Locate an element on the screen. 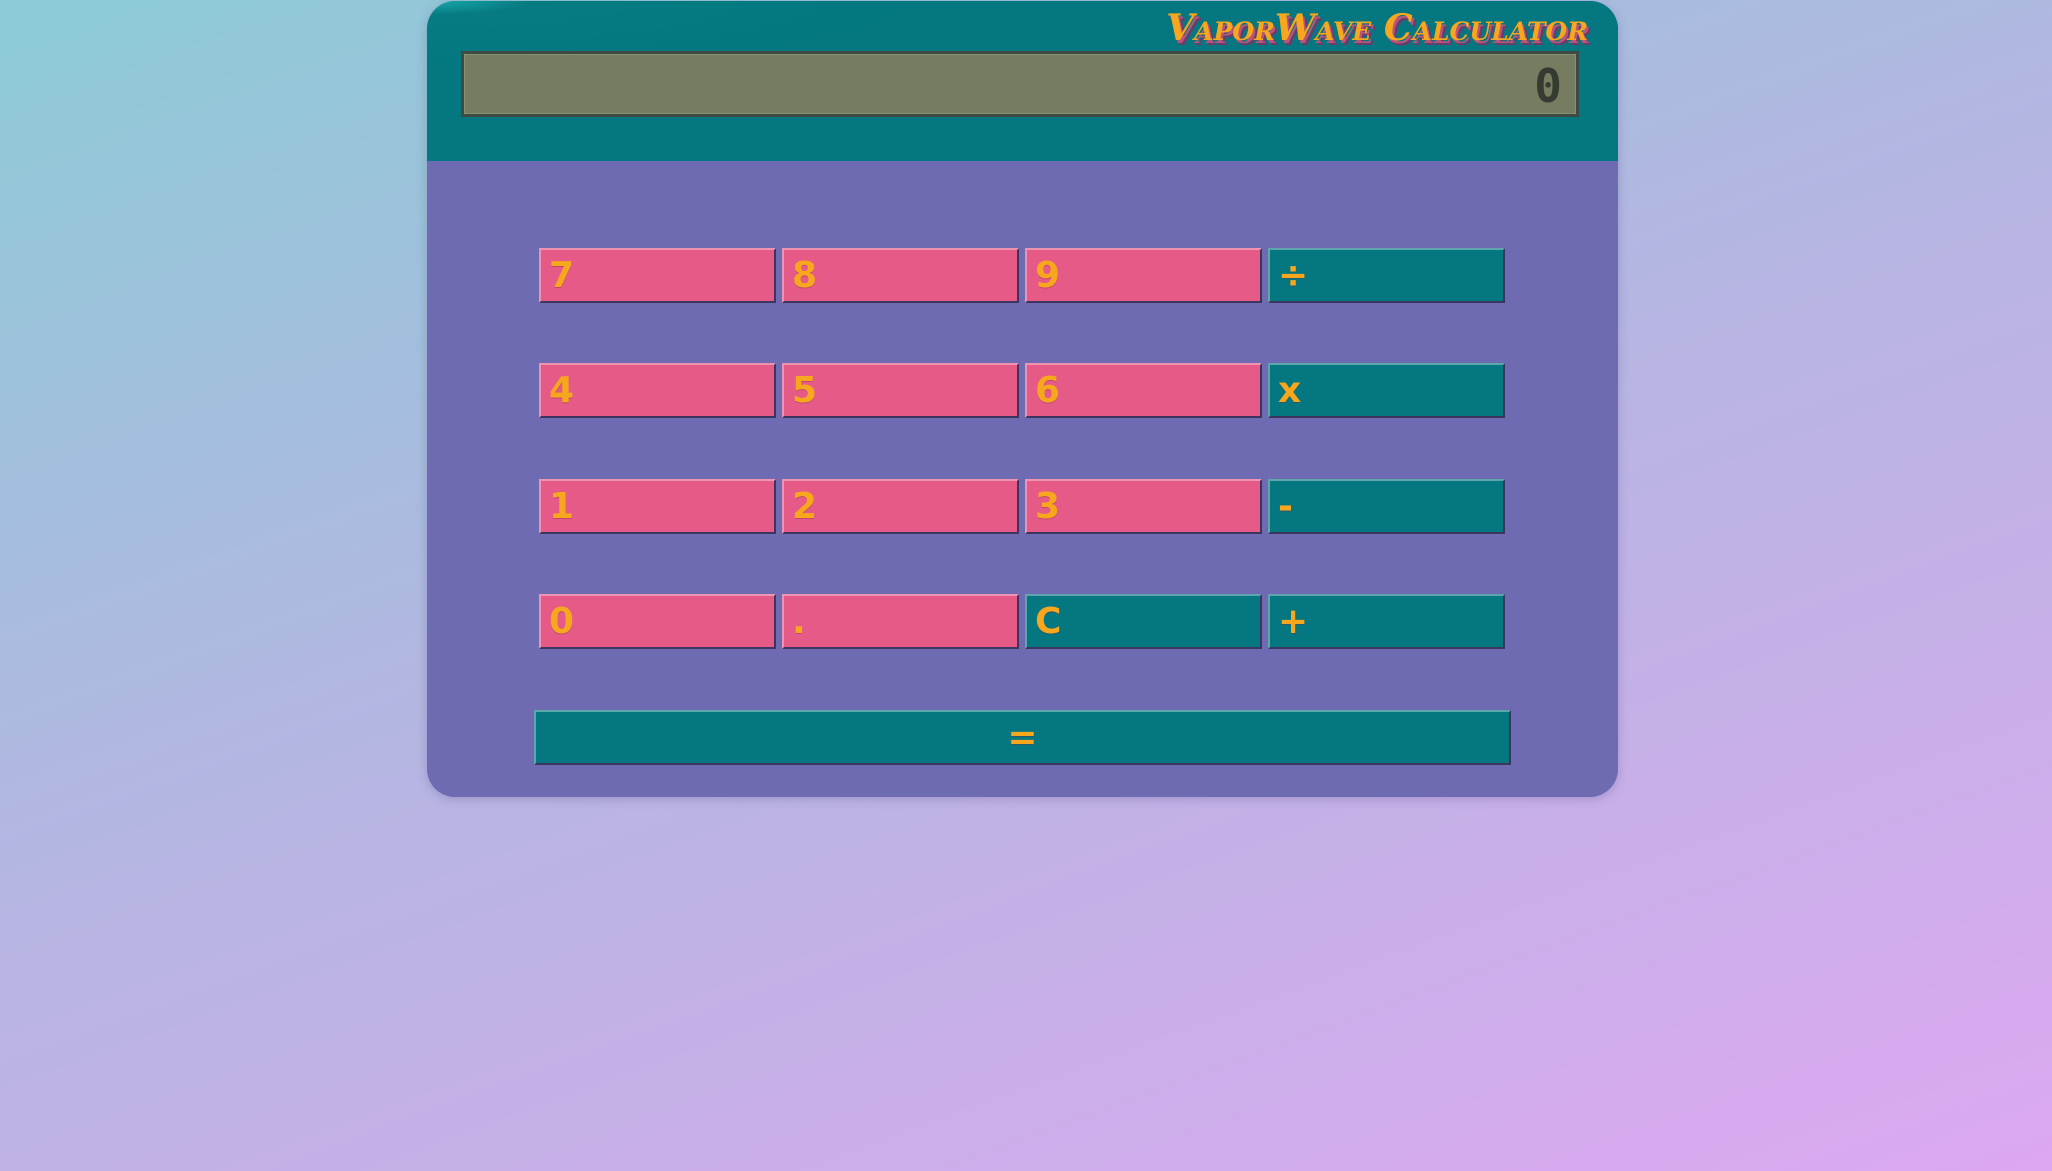 The height and width of the screenshot is (1171, 2052). key-8: 8 is located at coordinates (900, 275).